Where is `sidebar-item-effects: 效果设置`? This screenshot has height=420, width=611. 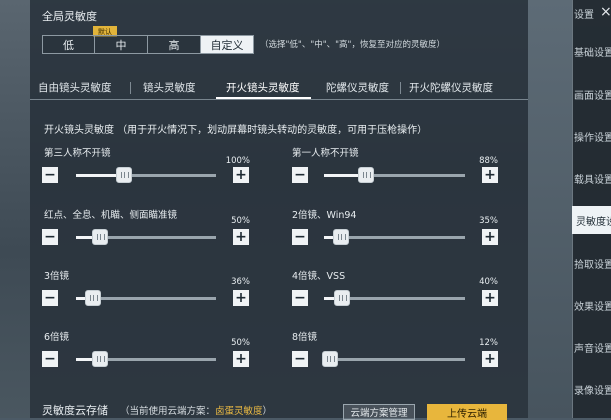
sidebar-item-effects: 效果设置 is located at coordinates (592, 305).